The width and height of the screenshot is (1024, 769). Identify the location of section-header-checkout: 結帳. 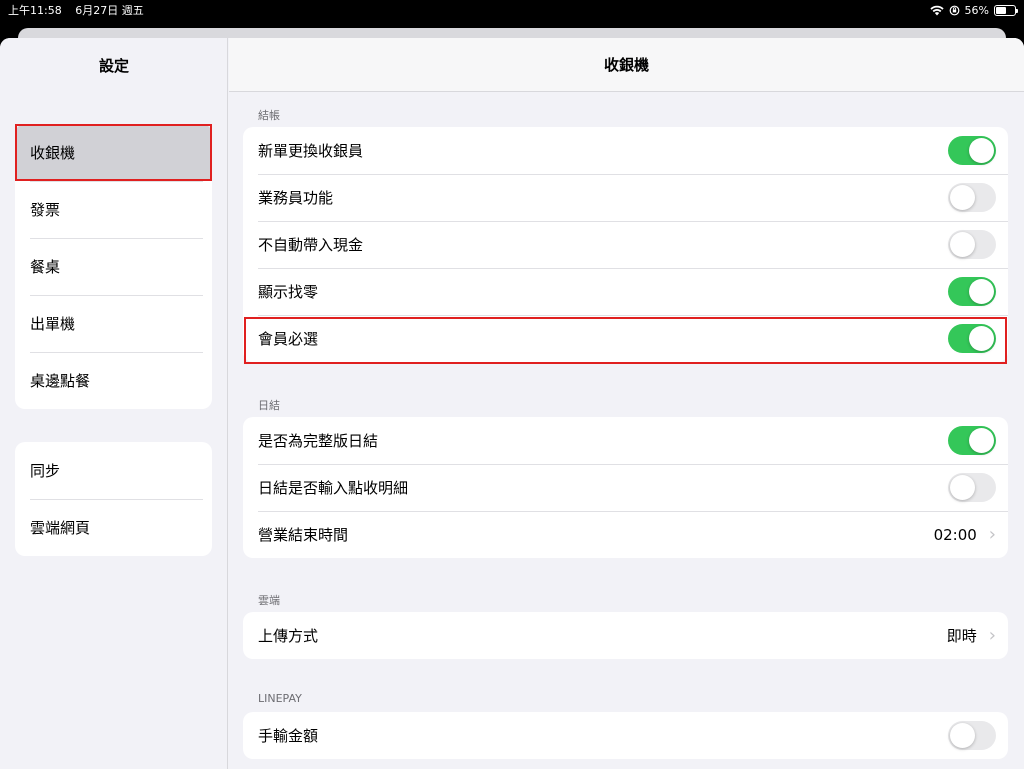
(269, 115).